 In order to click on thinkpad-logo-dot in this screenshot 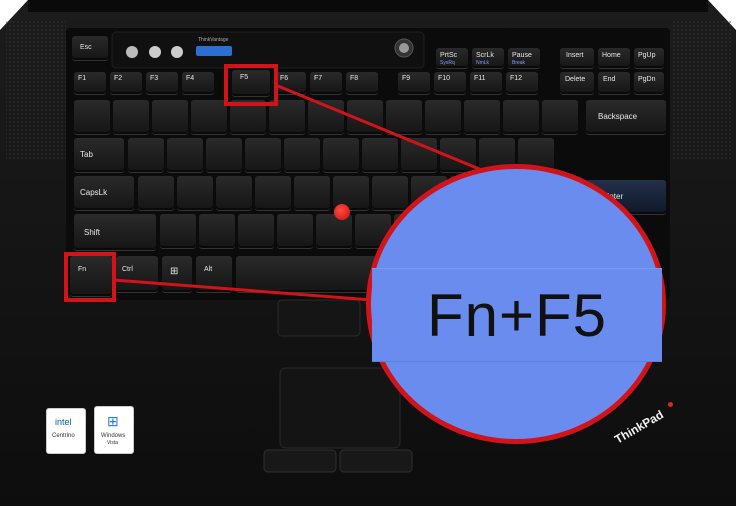, I will do `click(670, 404)`.